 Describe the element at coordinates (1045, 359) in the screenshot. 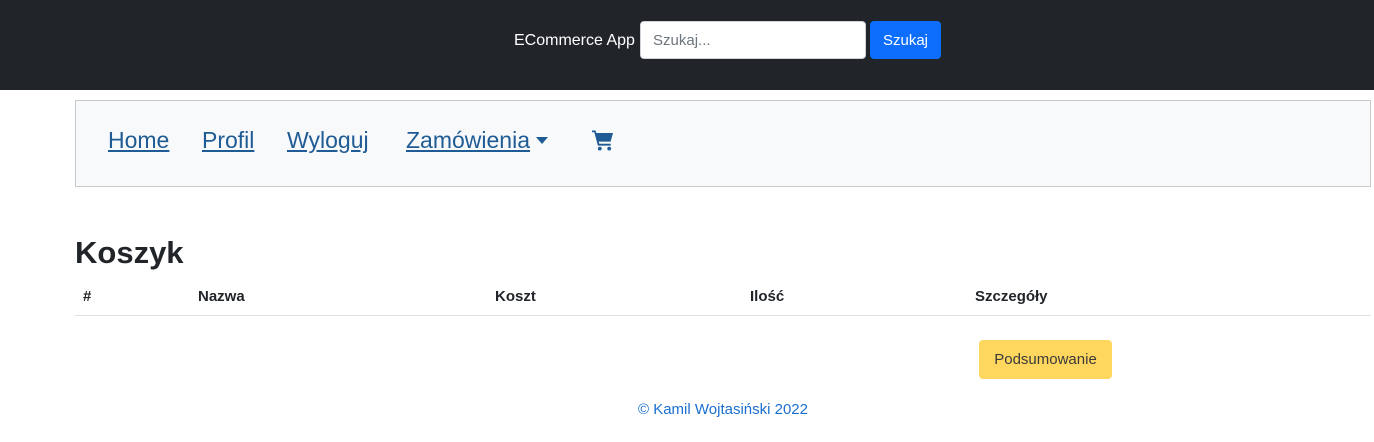

I see `summary-button: Podsumowanie` at that location.